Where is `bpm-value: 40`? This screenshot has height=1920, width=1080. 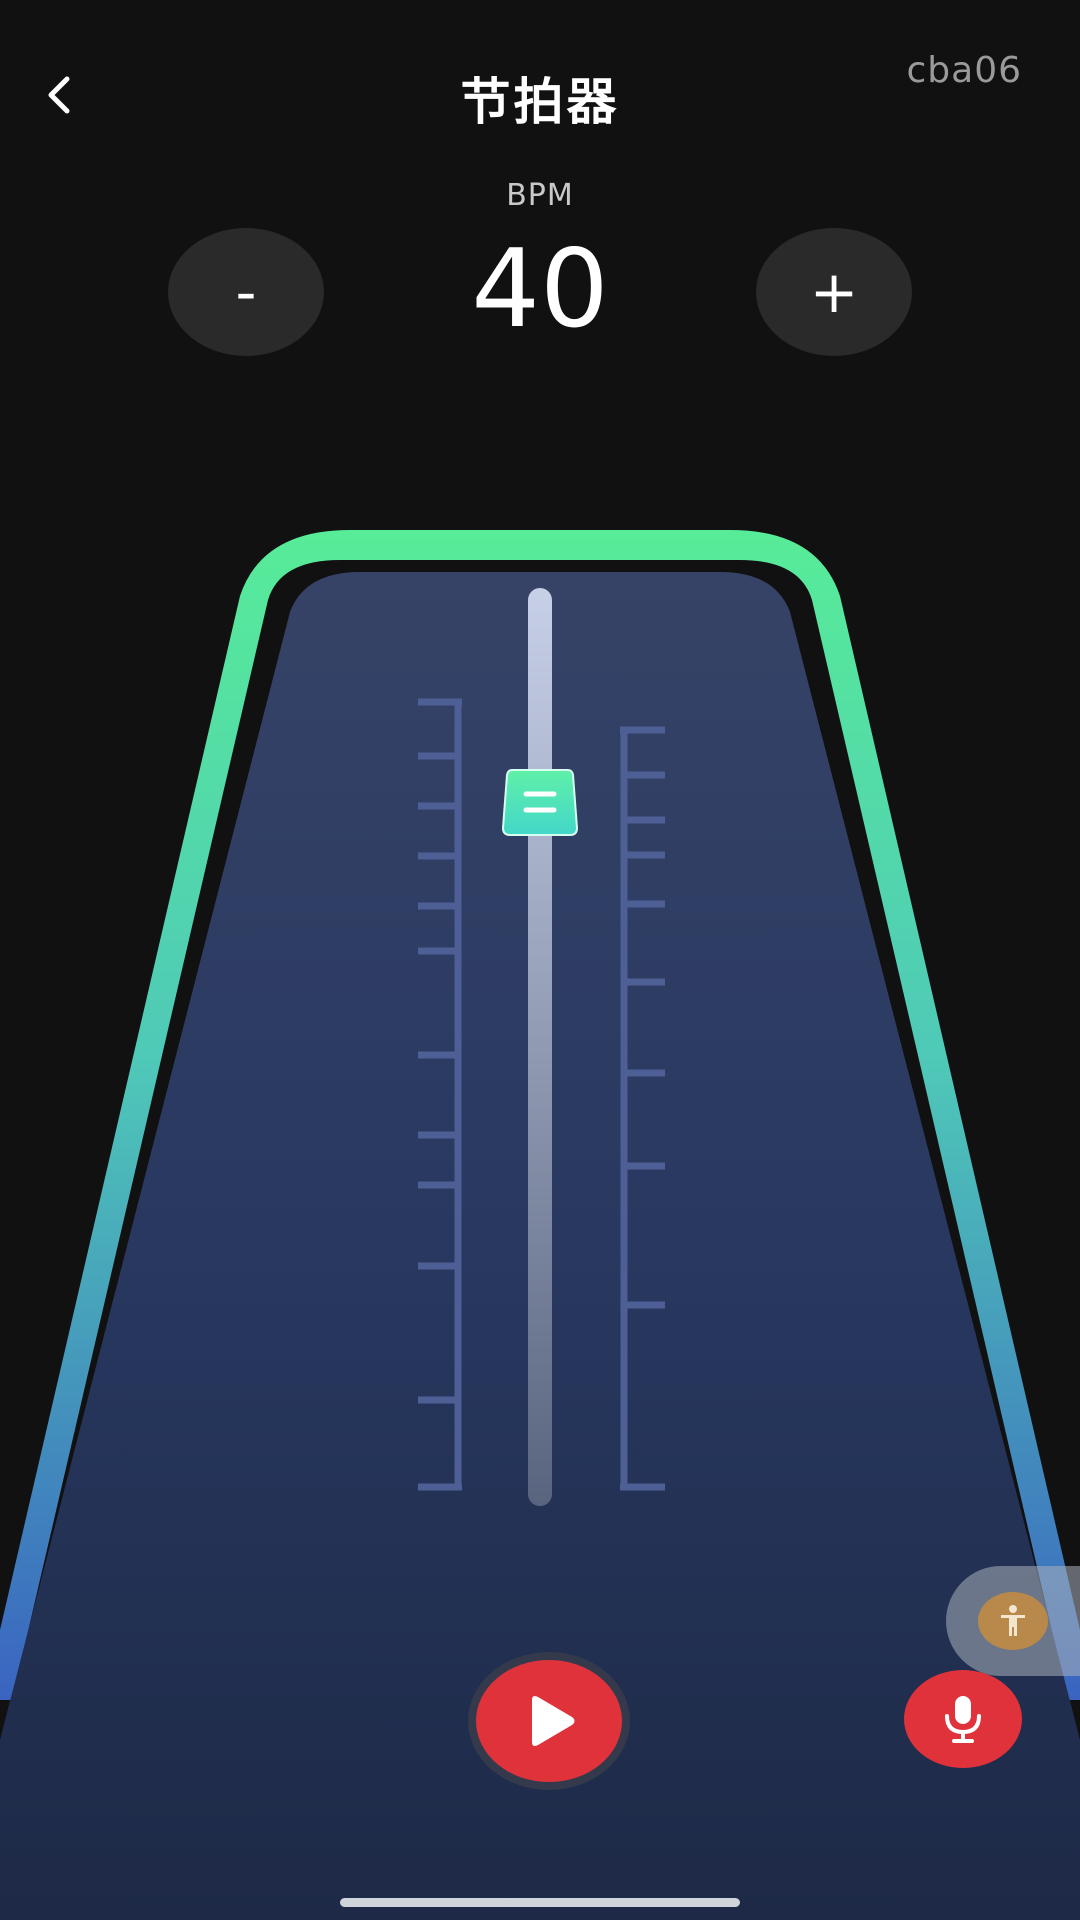
bpm-value: 40 is located at coordinates (540, 289).